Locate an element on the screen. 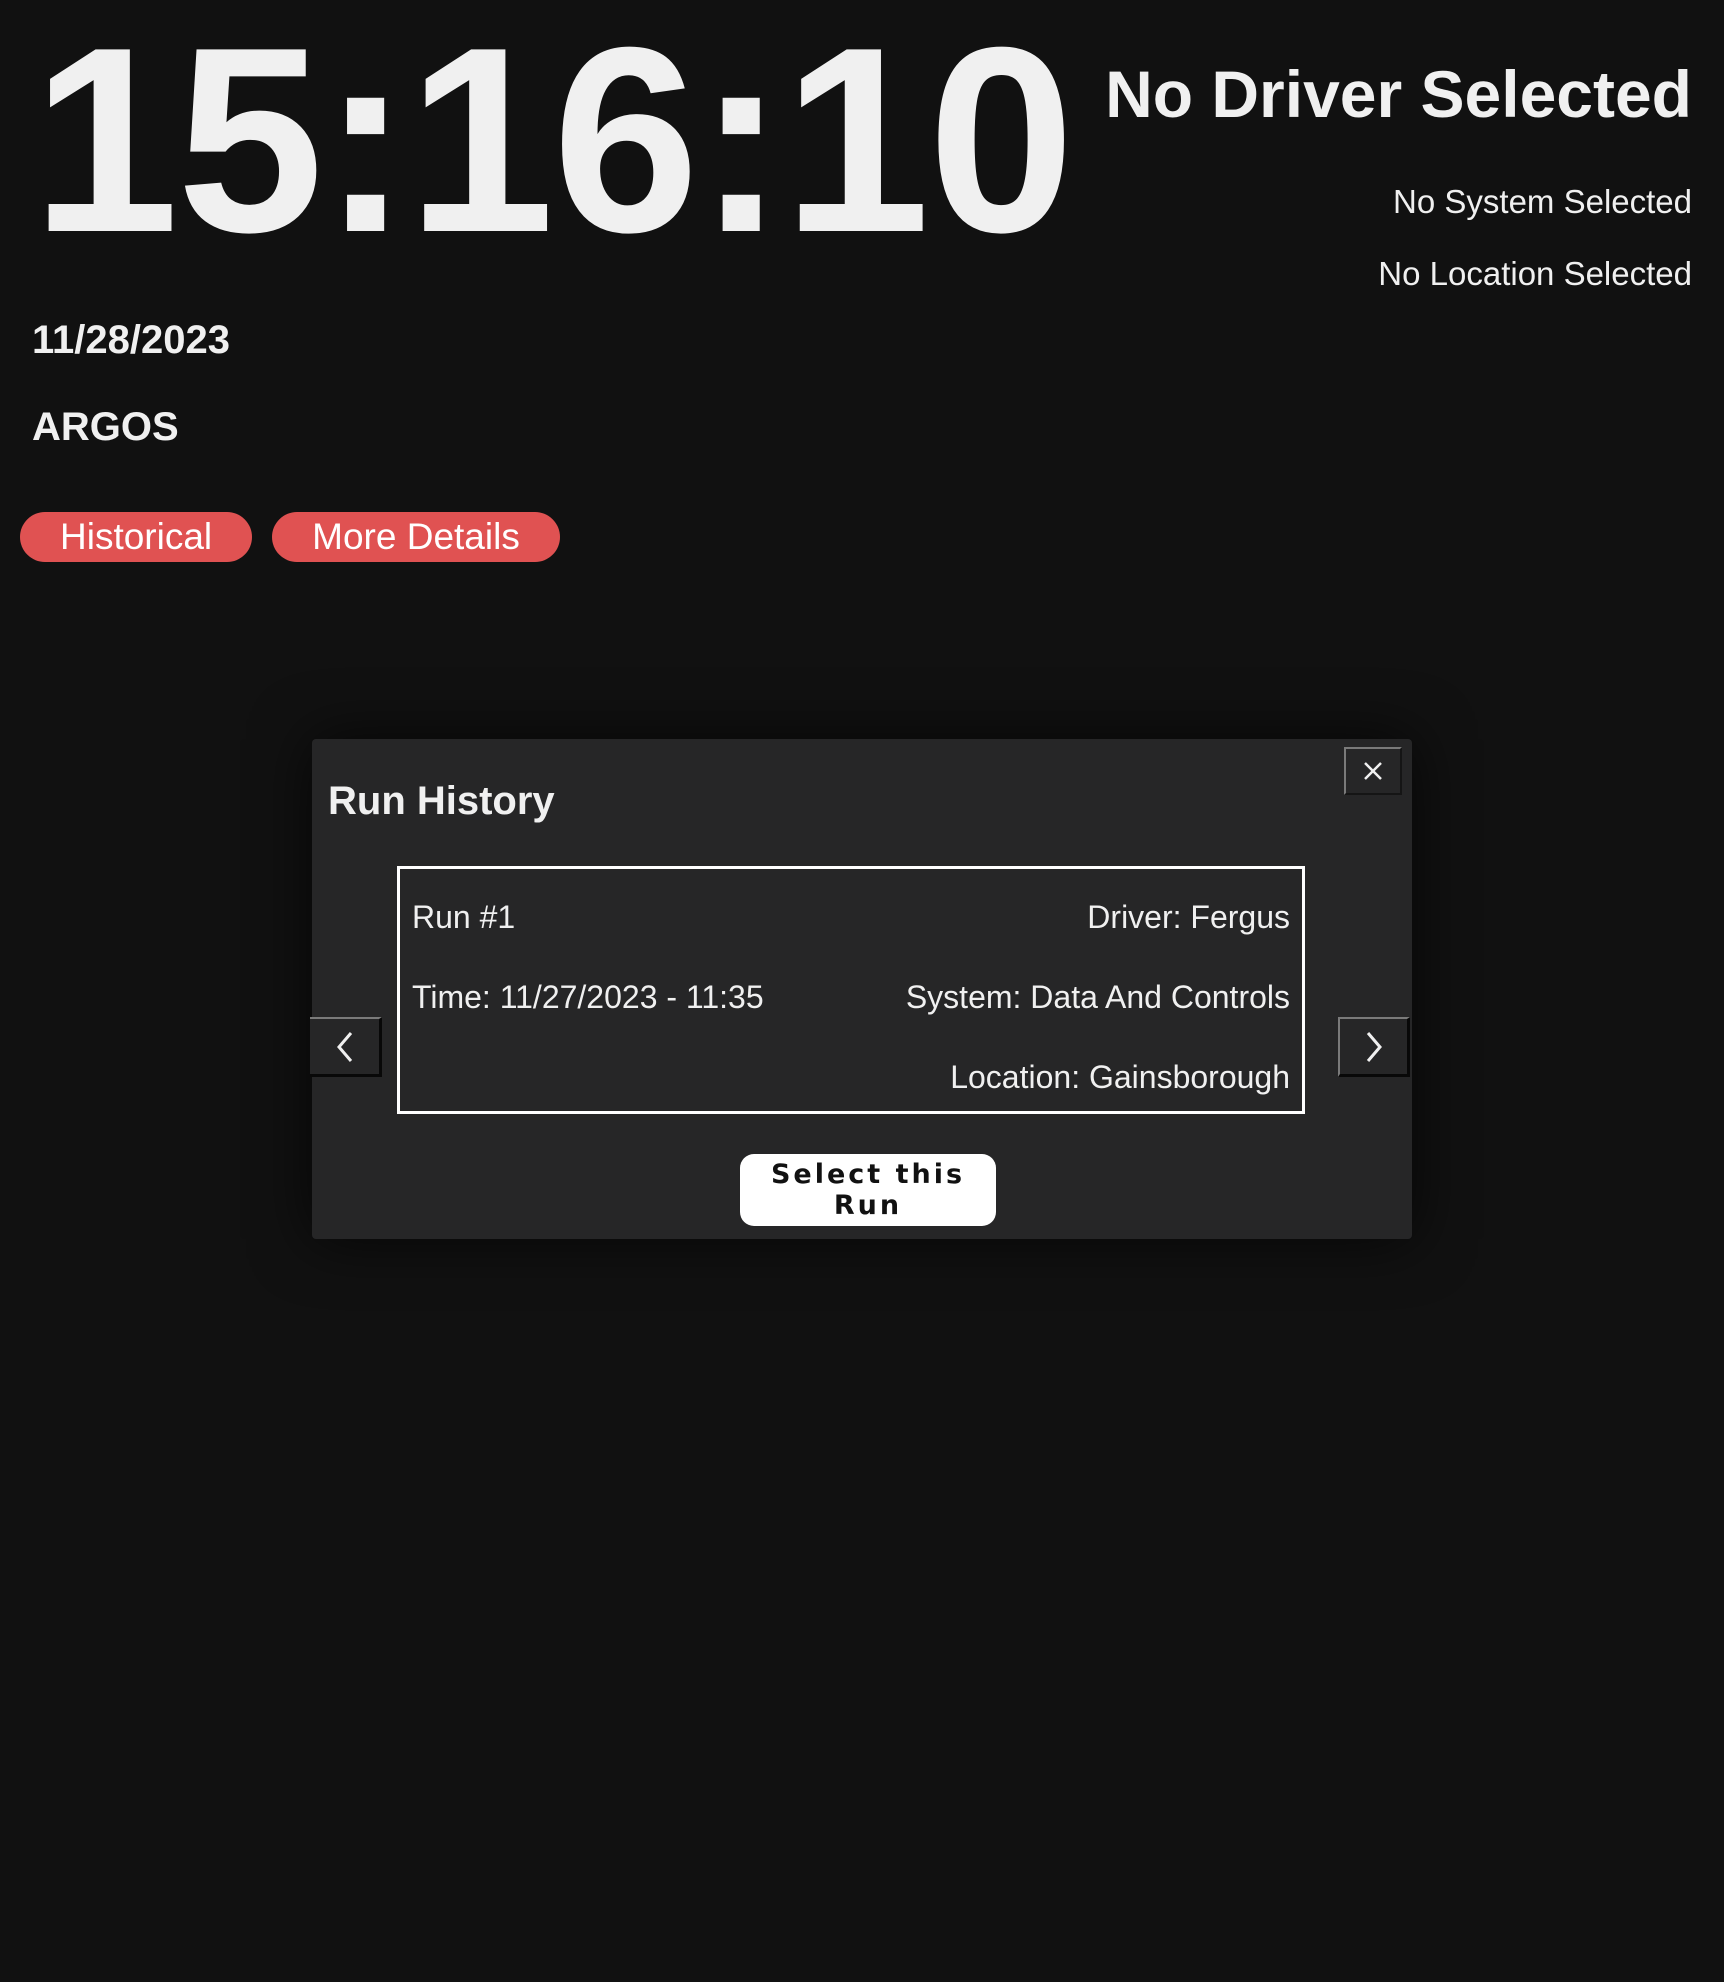  run-time: Time: 11/27/2023 - 11:35 is located at coordinates (588, 997).